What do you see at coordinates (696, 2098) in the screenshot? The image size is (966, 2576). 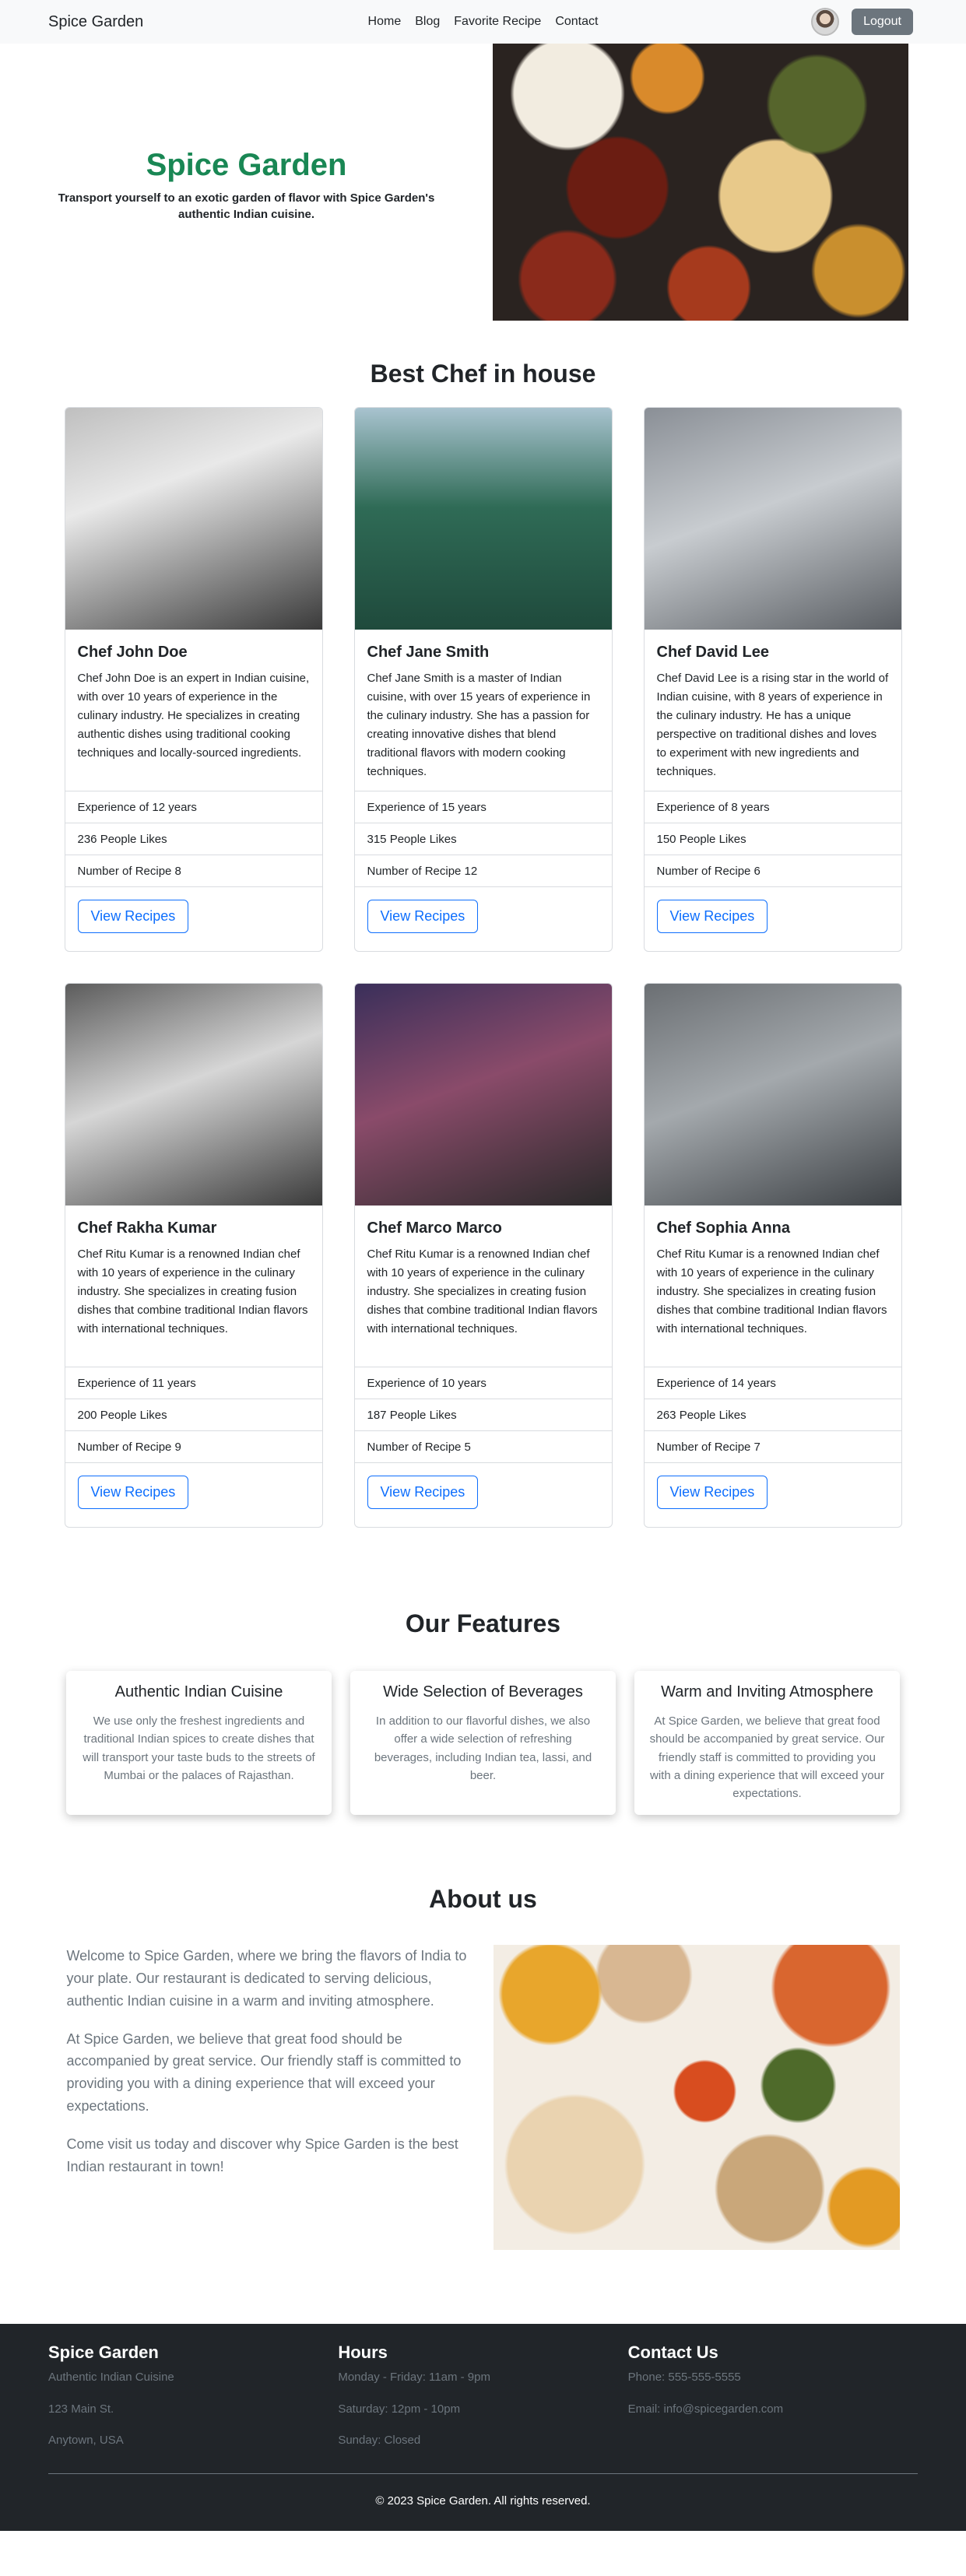 I see `about-food-image` at bounding box center [696, 2098].